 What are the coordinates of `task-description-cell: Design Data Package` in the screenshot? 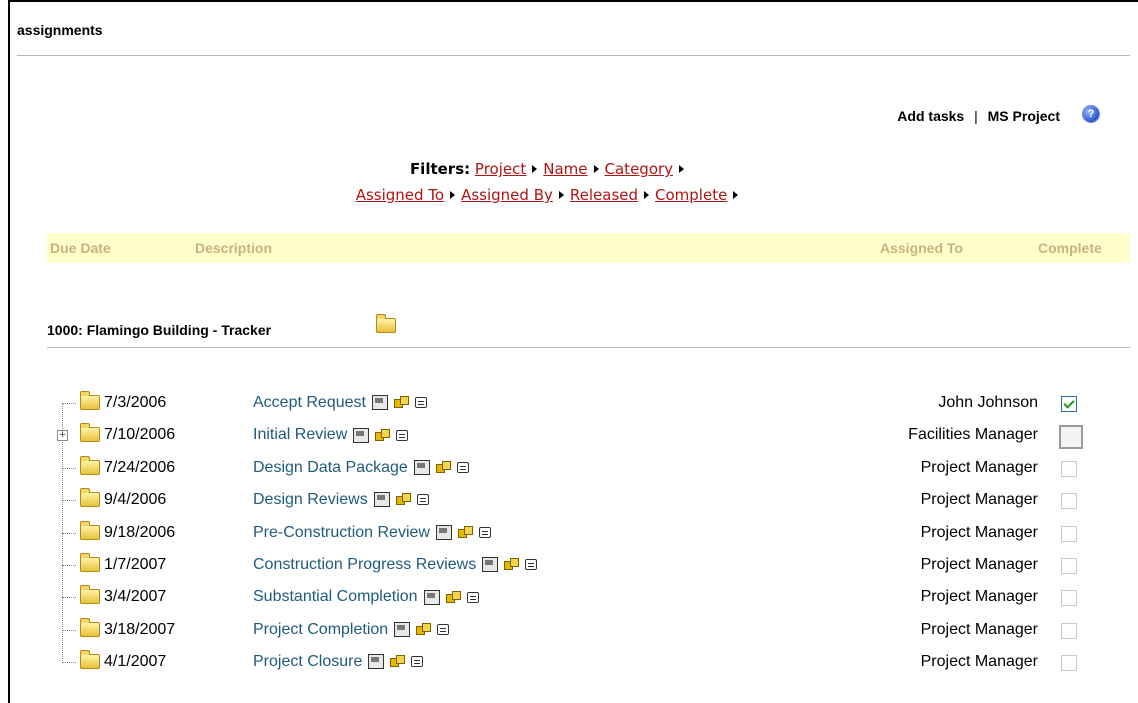 It's located at (361, 468).